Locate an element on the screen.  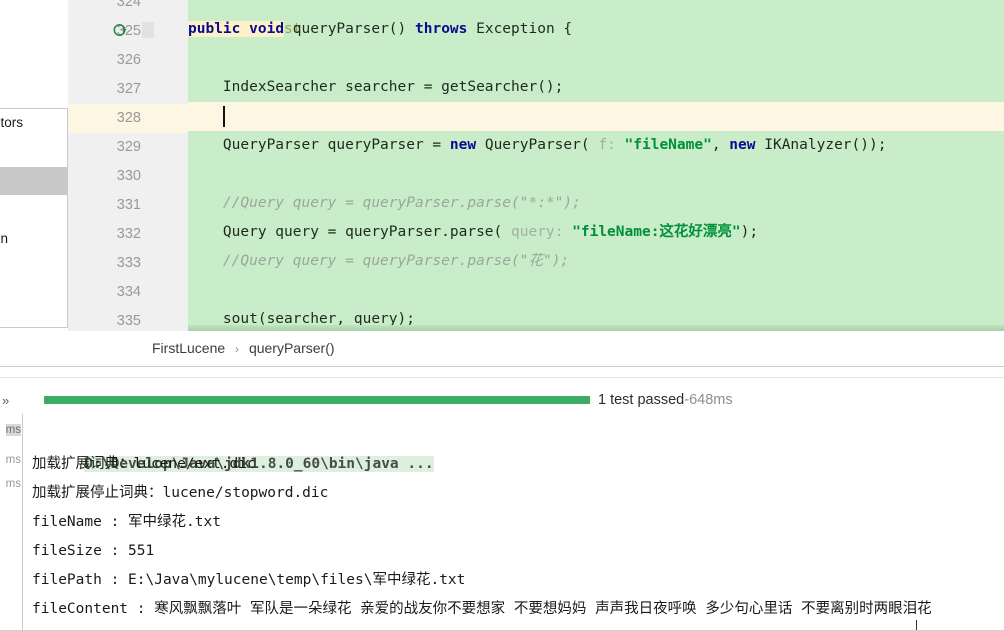
run-test-icon is located at coordinates (121, 31).